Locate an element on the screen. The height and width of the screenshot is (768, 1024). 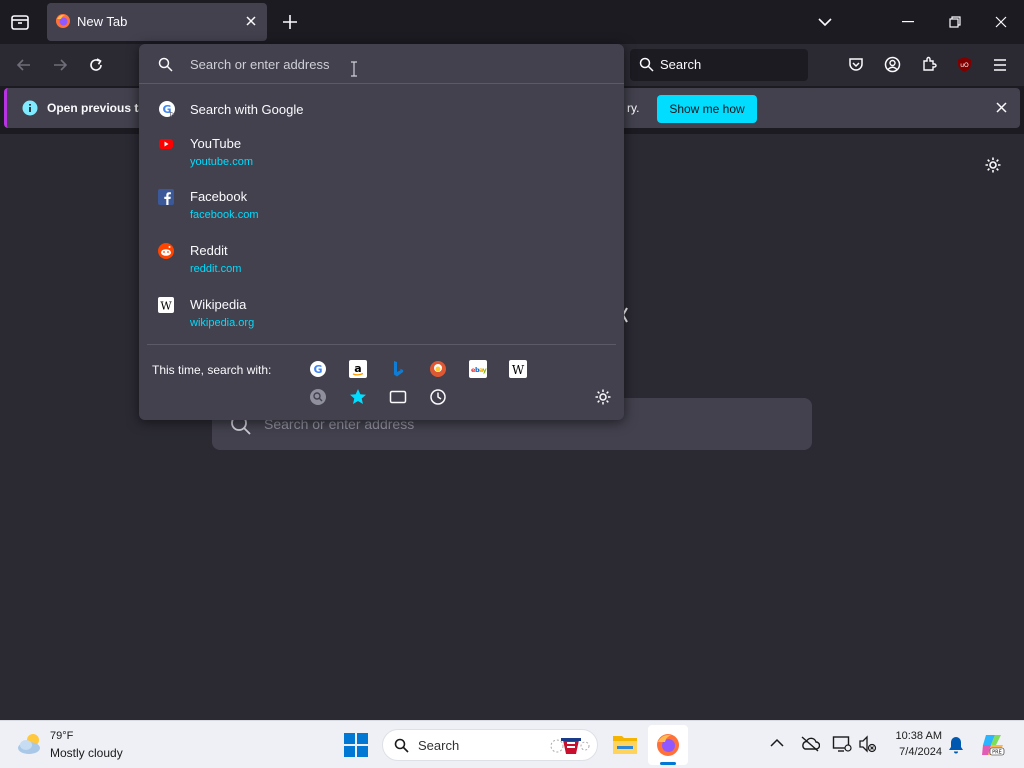
new-tab-icon is located at coordinates (290, 22).